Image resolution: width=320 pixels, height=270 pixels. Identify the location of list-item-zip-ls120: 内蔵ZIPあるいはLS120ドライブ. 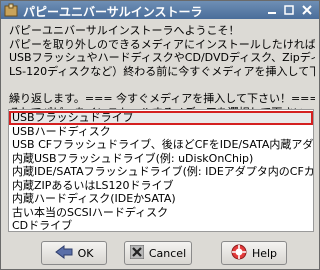
(161, 186).